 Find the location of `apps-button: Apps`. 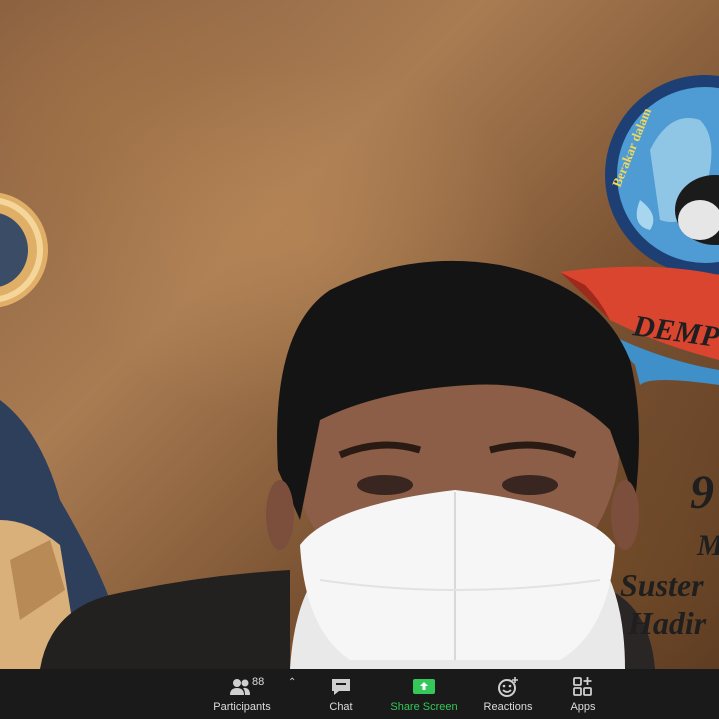

apps-button: Apps is located at coordinates (583, 694).